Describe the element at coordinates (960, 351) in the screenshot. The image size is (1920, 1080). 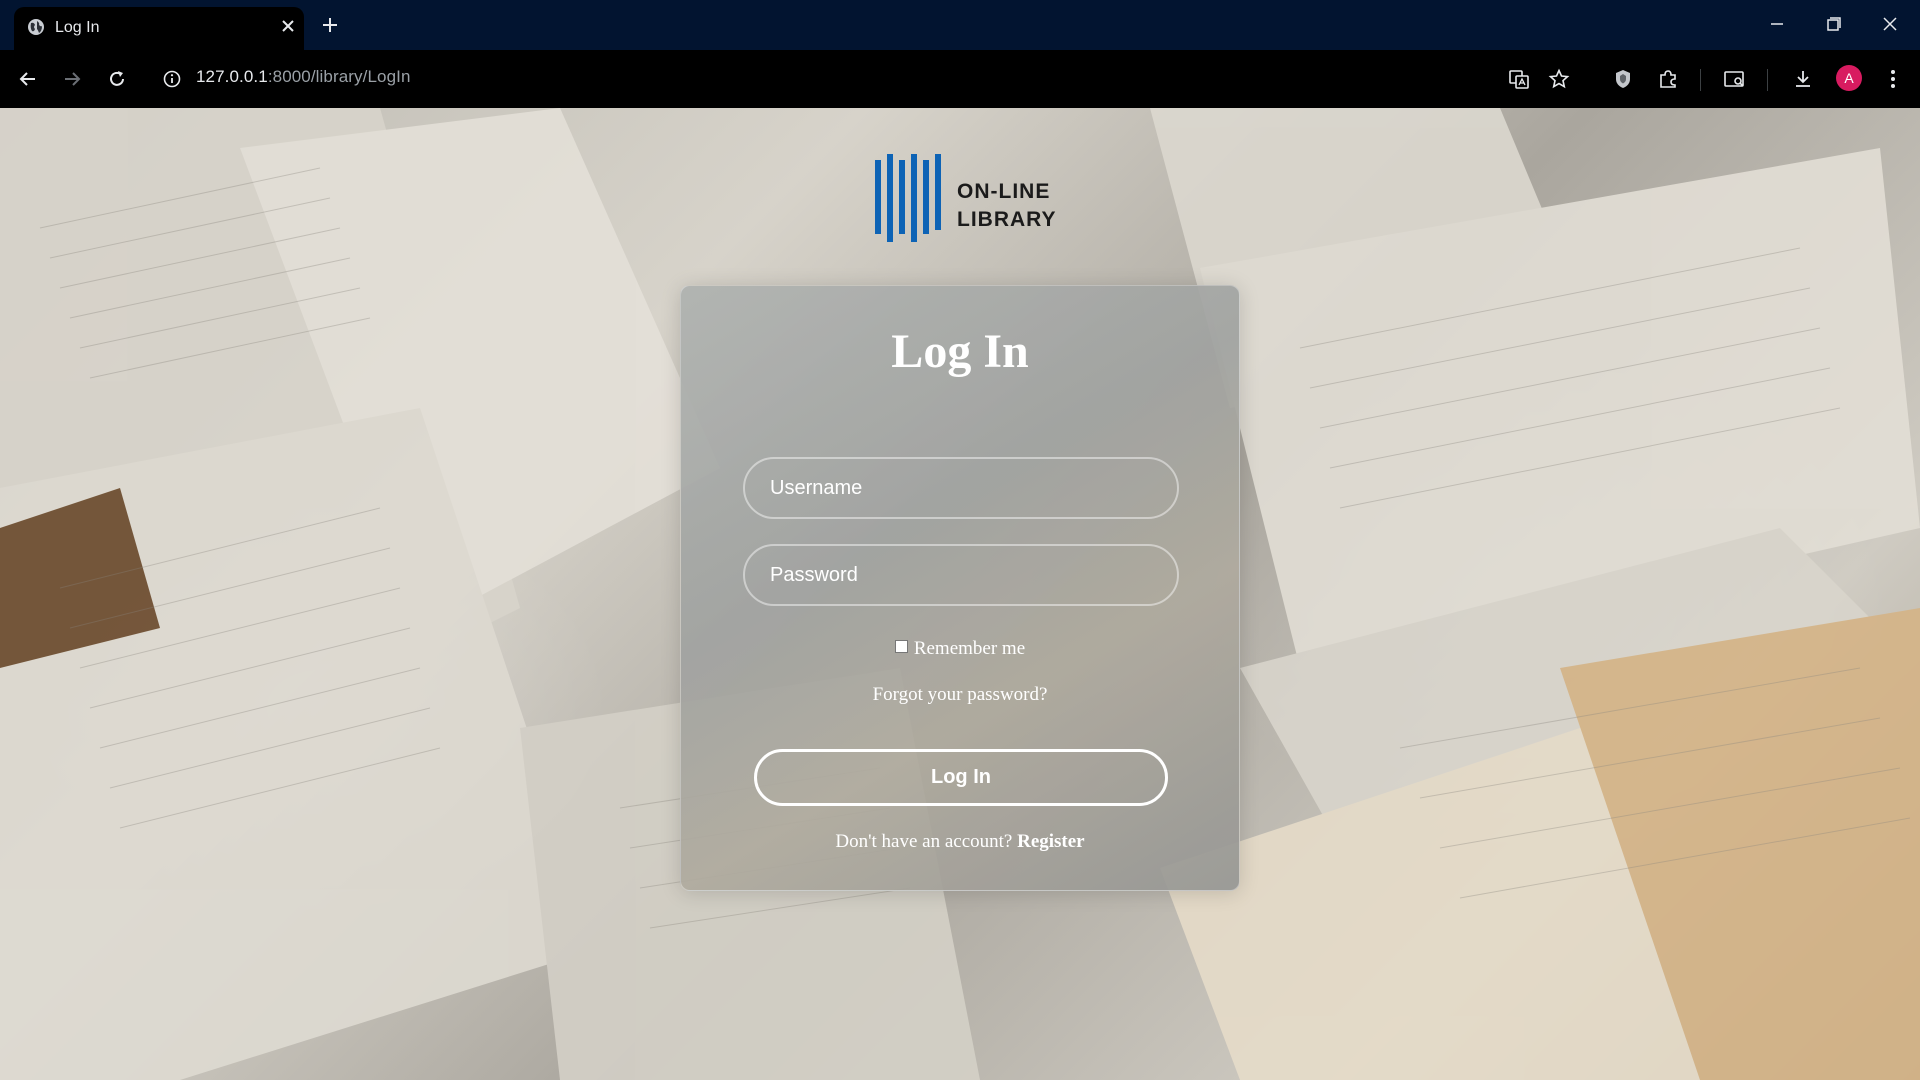
I see `page-title: Log In` at that location.